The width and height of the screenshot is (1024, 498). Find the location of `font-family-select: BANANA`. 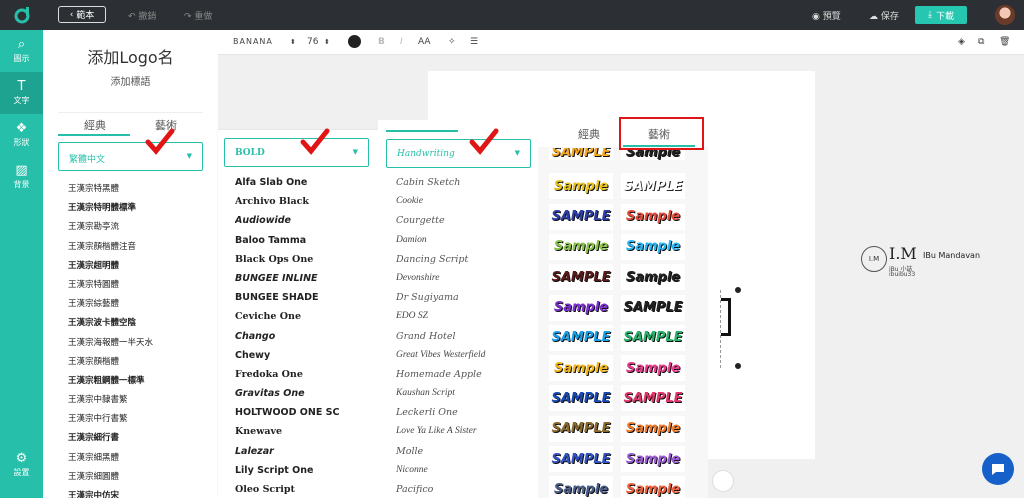

font-family-select: BANANA is located at coordinates (253, 41).